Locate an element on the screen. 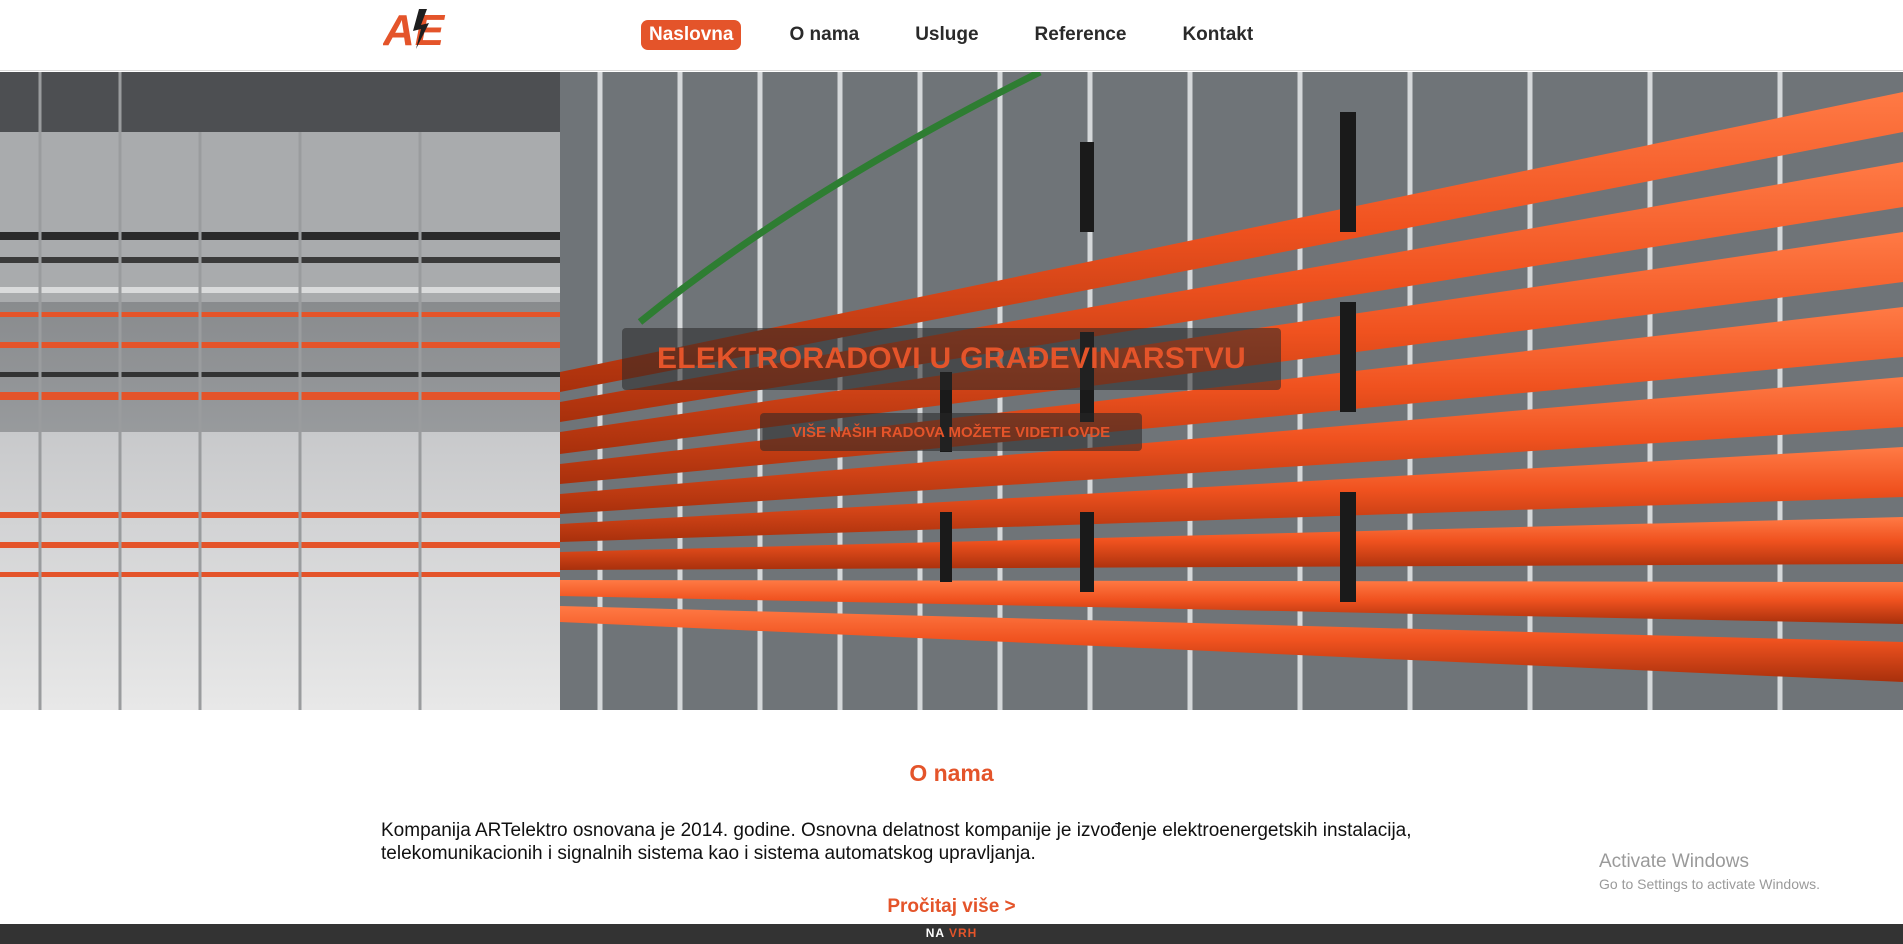 The height and width of the screenshot is (944, 1903). about-heading: O nama is located at coordinates (951, 773).